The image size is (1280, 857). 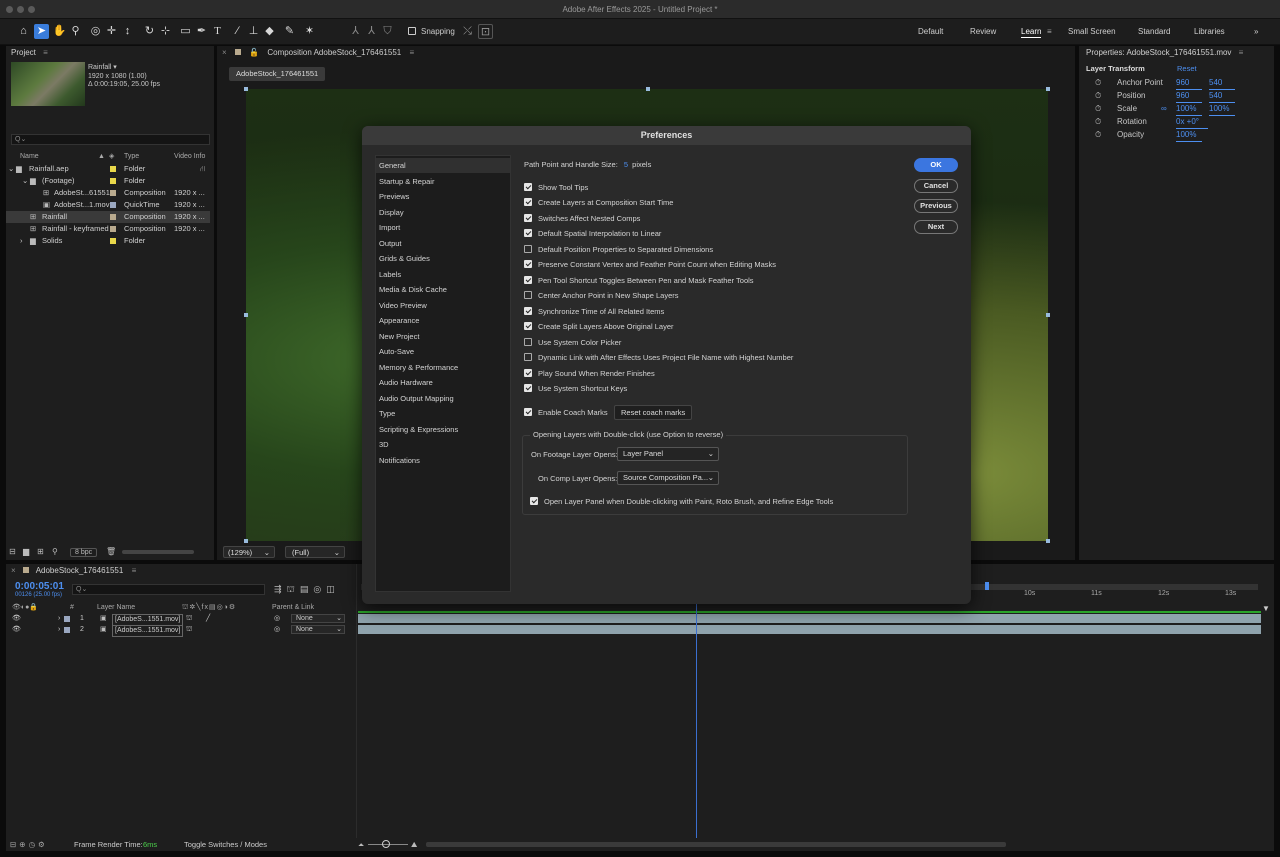 What do you see at coordinates (158, 552) in the screenshot?
I see `thumbnail-size-slider` at bounding box center [158, 552].